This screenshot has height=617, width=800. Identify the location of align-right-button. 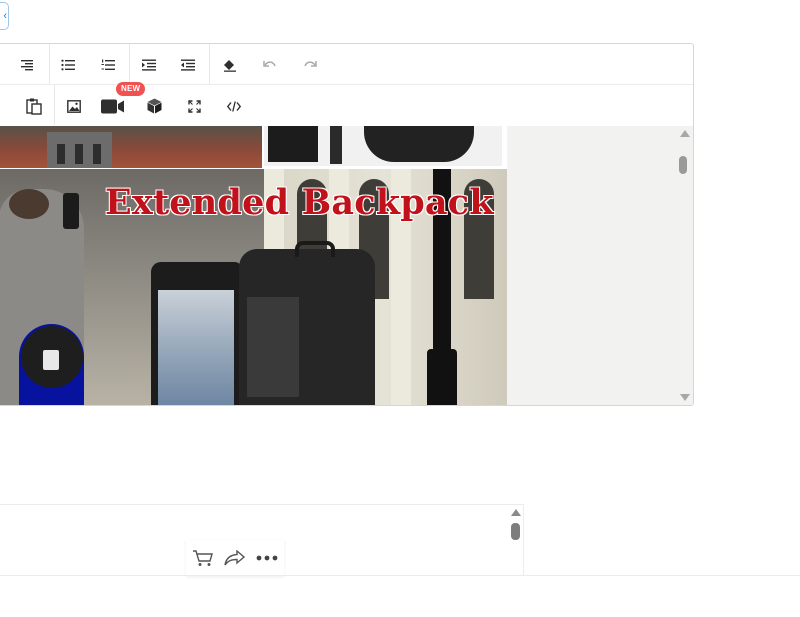
(27, 65).